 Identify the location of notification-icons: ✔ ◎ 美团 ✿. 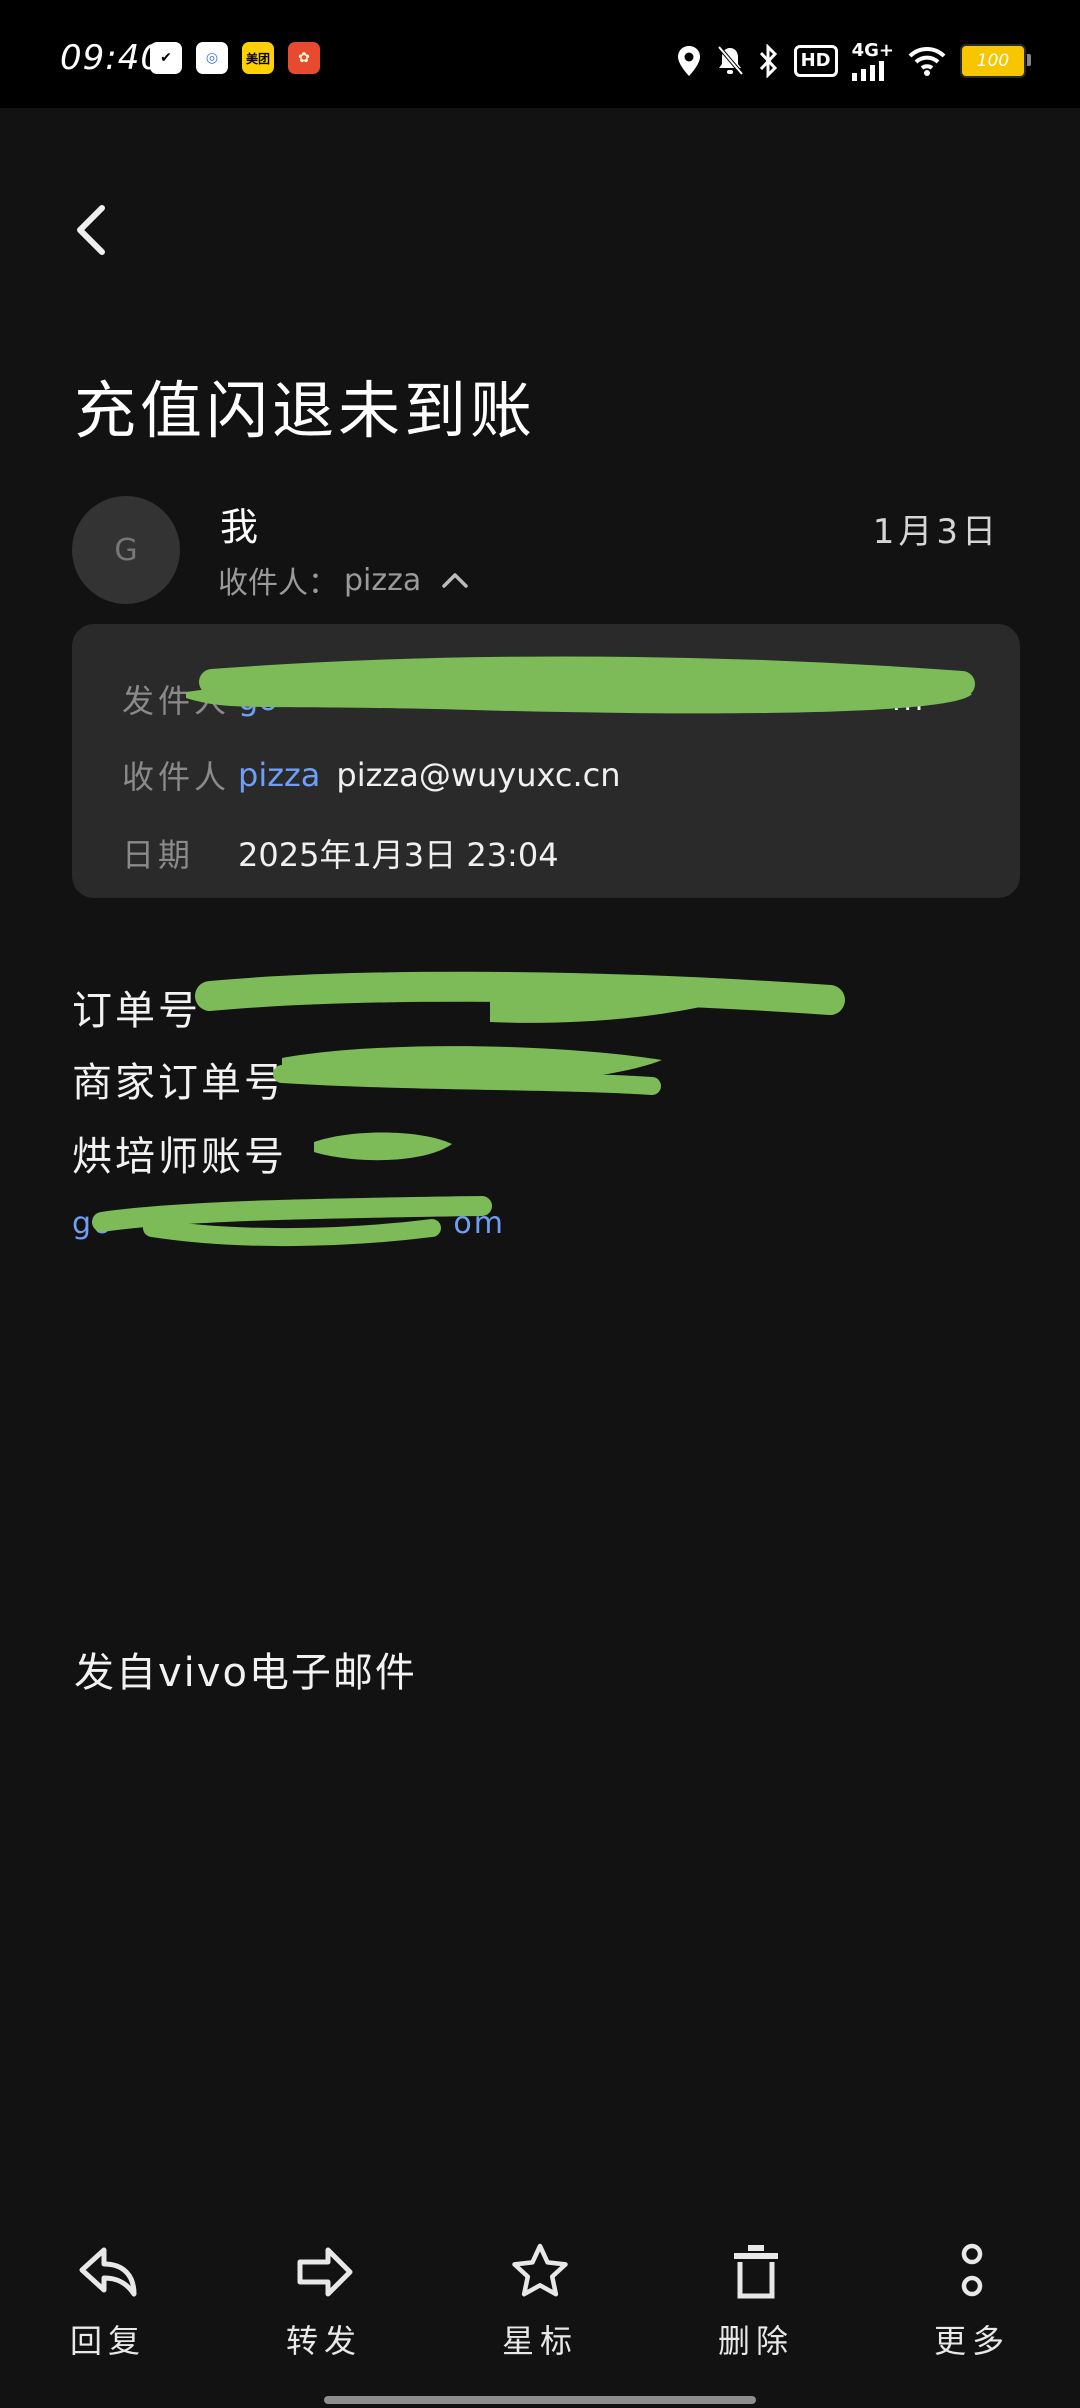
(235, 58).